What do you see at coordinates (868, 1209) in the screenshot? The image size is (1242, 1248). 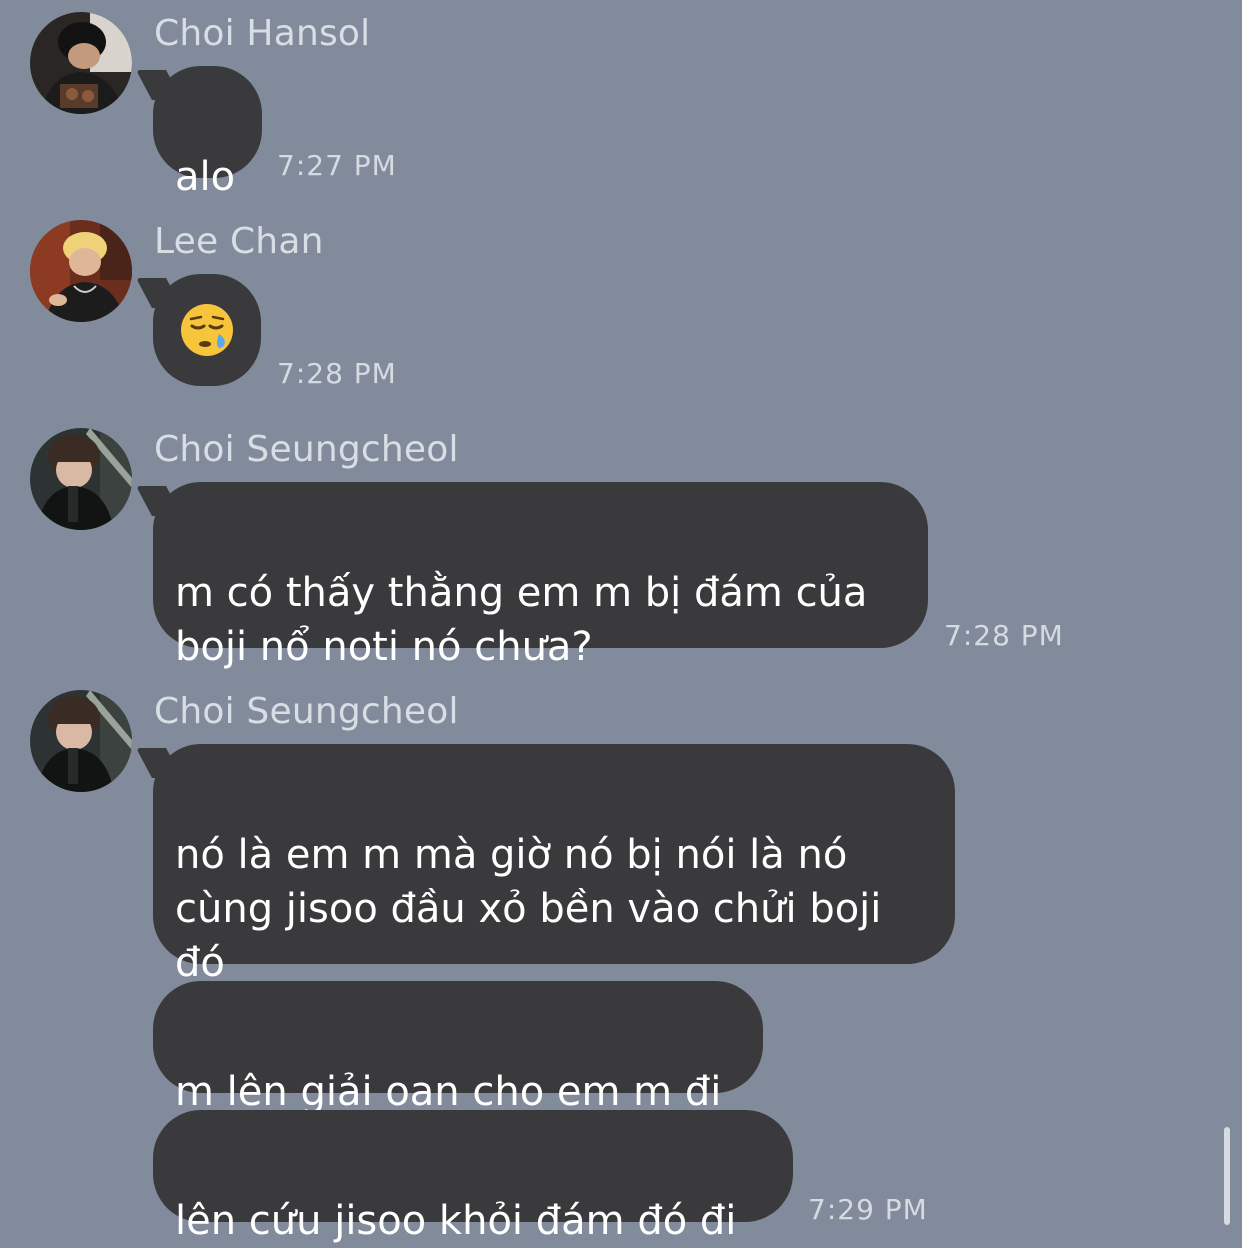 I see `message-timestamp: 7:29 PM` at bounding box center [868, 1209].